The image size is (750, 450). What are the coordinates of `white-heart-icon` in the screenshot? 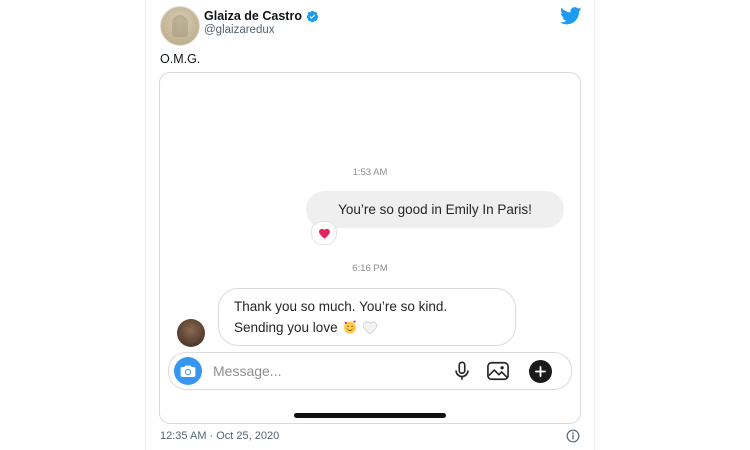 It's located at (369, 328).